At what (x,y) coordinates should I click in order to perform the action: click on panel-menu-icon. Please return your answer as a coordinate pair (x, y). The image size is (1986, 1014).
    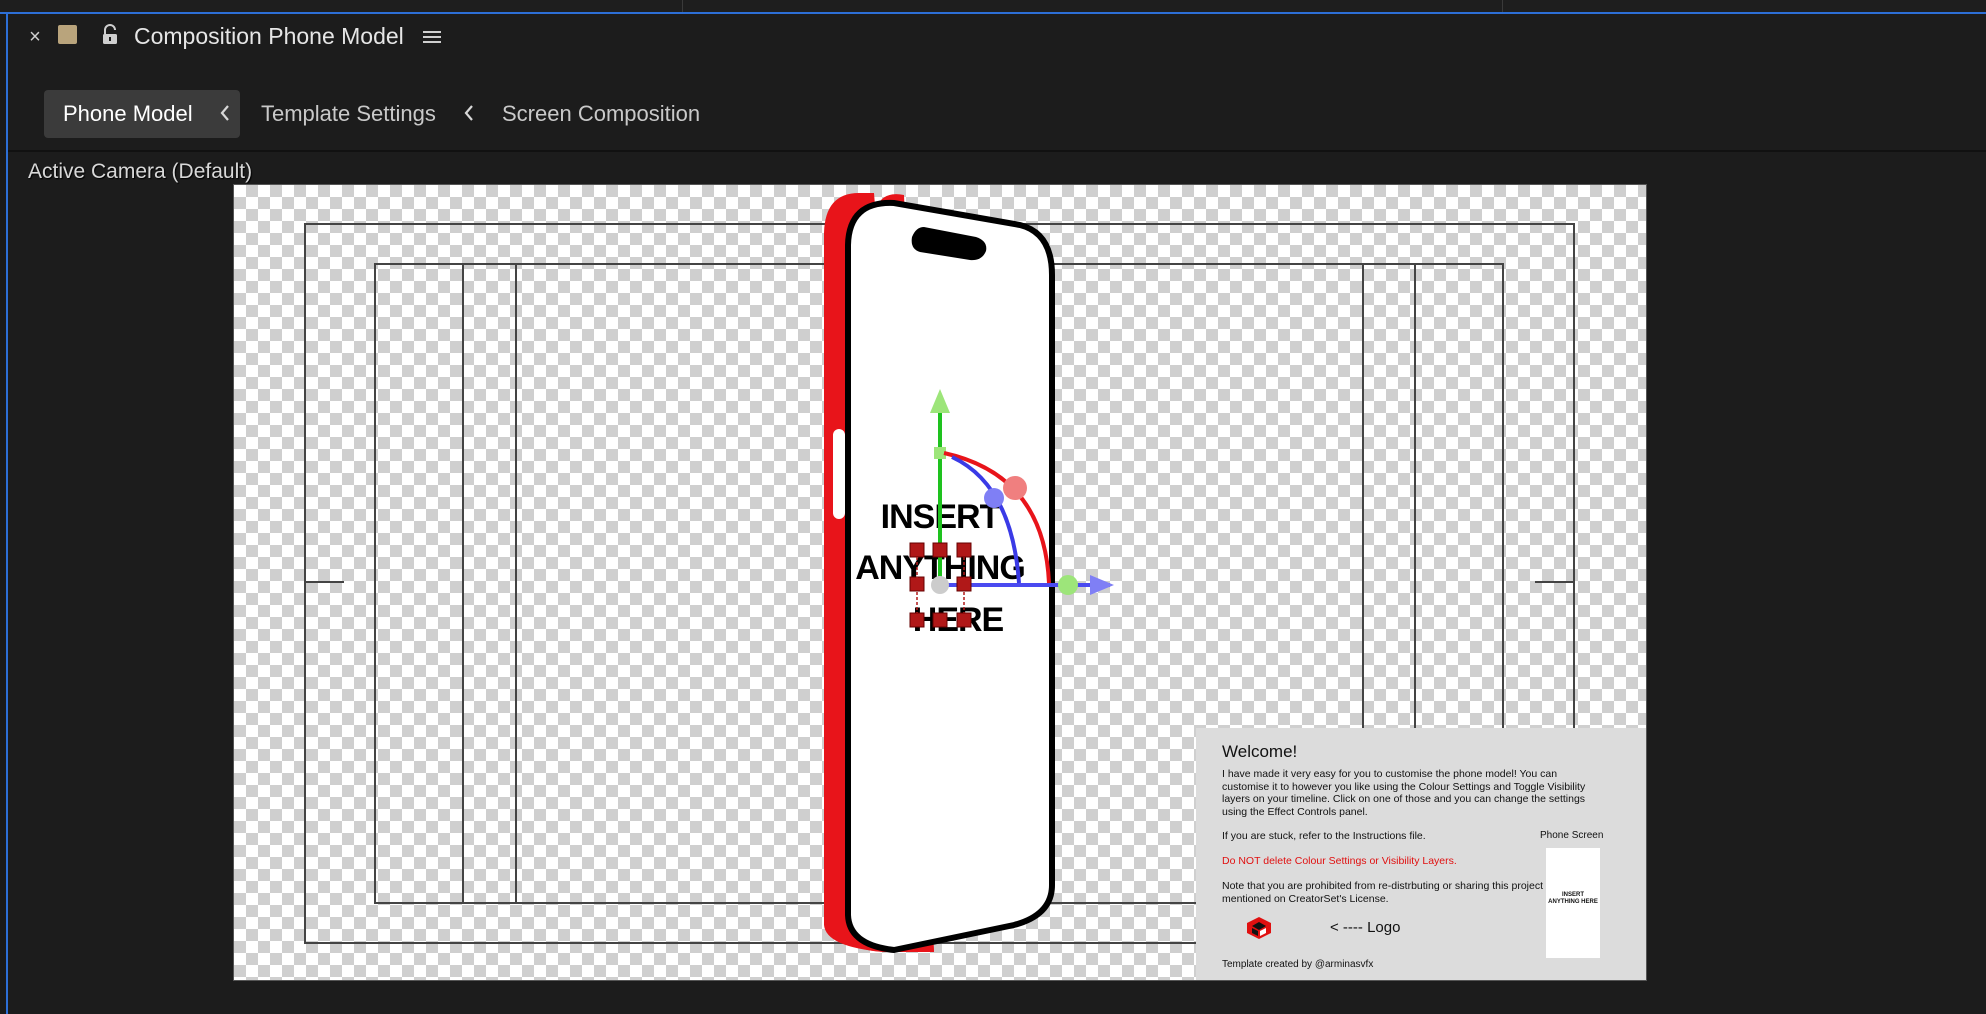
    Looking at the image, I should click on (432, 37).